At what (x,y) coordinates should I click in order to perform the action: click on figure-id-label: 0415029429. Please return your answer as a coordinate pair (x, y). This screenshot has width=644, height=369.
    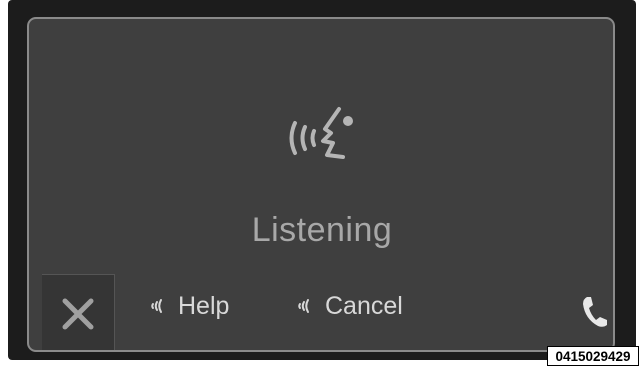
    Looking at the image, I should click on (593, 356).